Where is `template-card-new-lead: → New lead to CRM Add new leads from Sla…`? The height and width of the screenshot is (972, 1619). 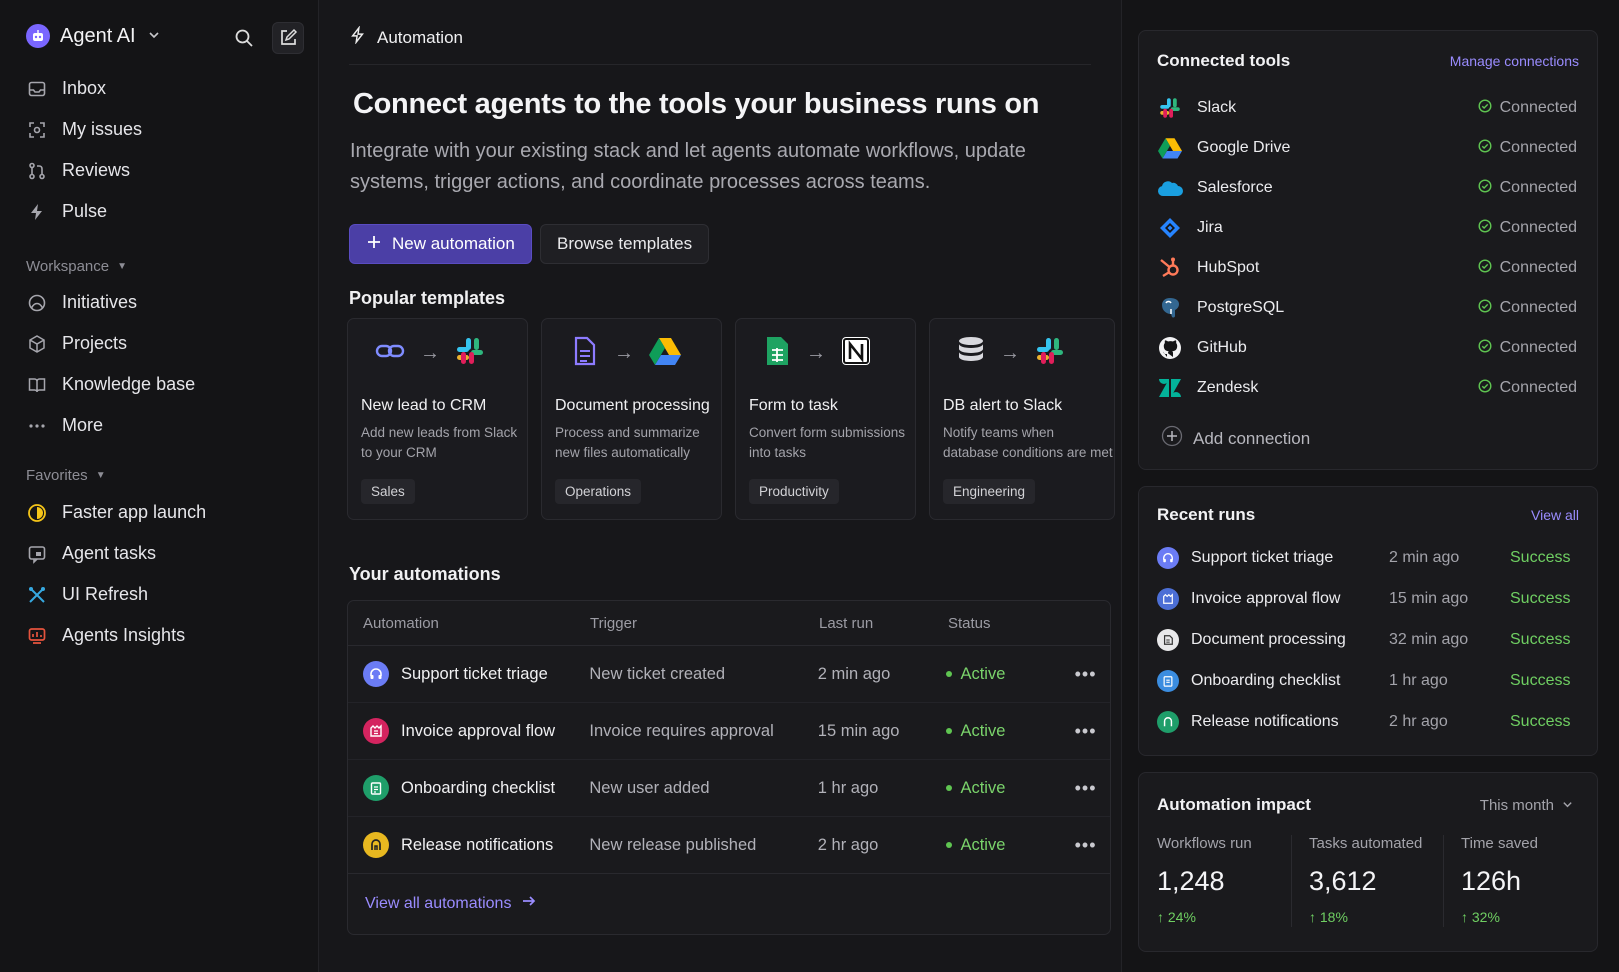
template-card-new-lead: → New lead to CRM Add new leads from Sla… is located at coordinates (437, 419).